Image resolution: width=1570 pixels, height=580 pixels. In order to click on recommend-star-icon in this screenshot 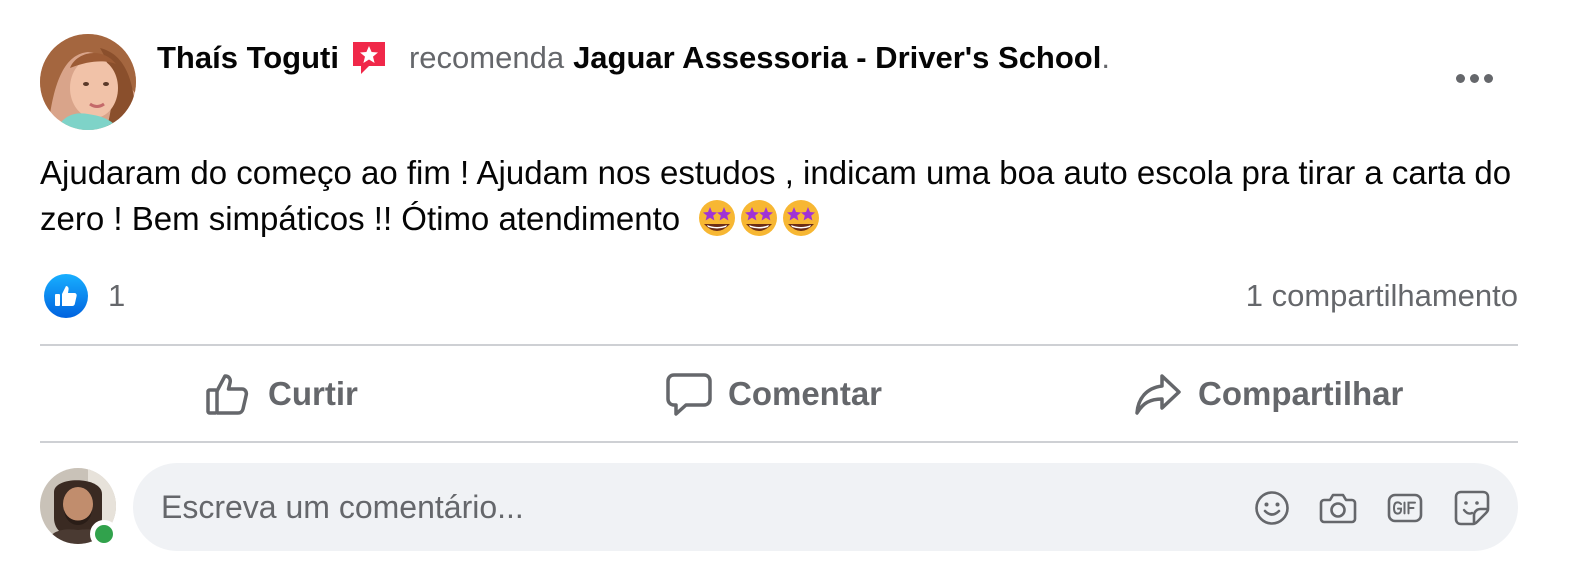, I will do `click(369, 58)`.